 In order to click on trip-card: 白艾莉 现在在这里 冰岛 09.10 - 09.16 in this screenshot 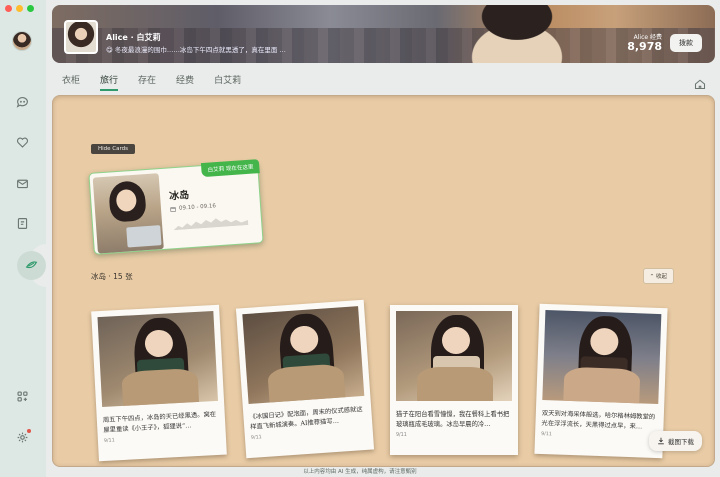, I will do `click(176, 207)`.